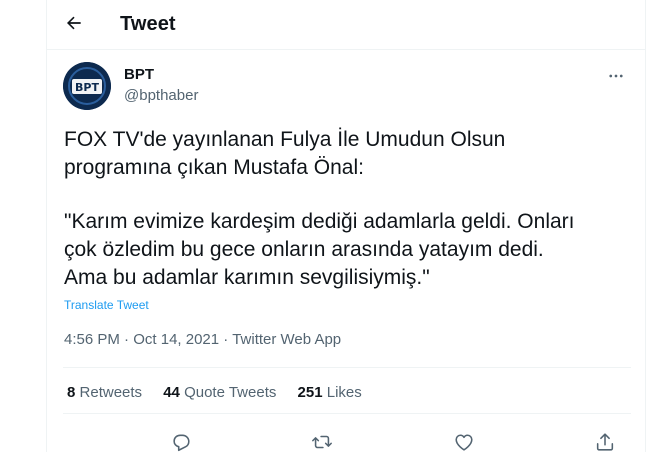 The height and width of the screenshot is (452, 659). I want to click on tweet-actions, so click(347, 438).